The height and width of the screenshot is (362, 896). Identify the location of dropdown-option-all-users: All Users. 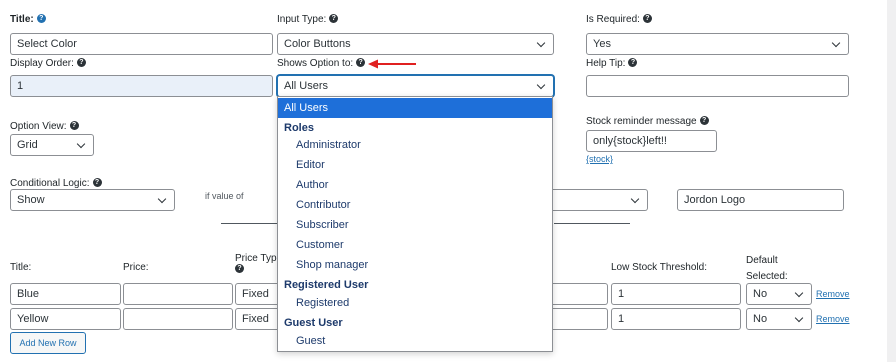
(415, 108).